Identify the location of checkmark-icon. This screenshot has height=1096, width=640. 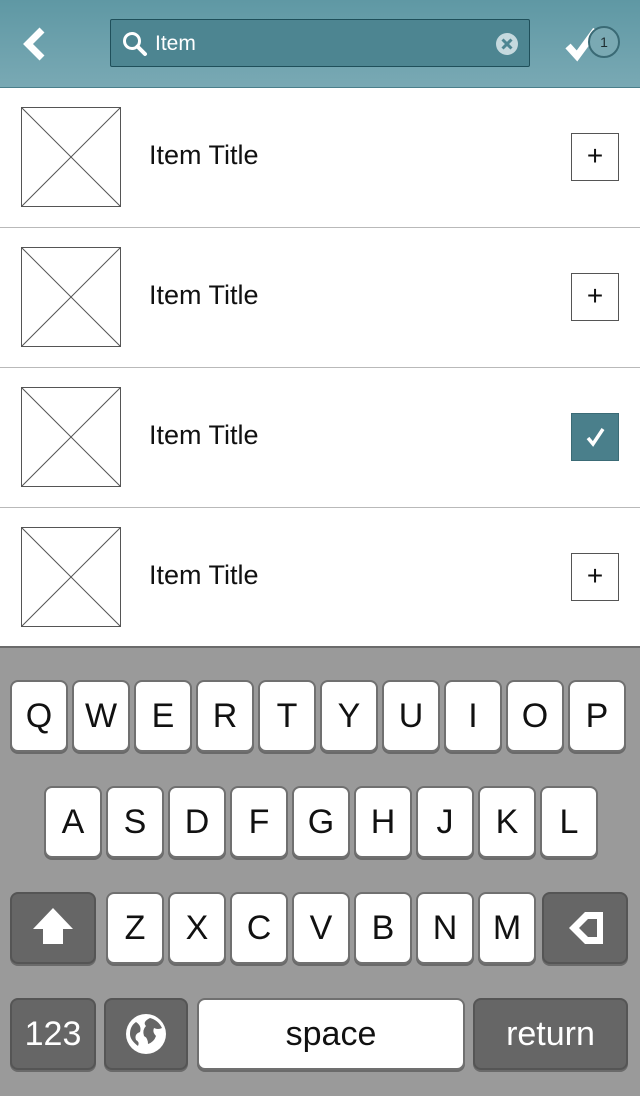
(595, 437).